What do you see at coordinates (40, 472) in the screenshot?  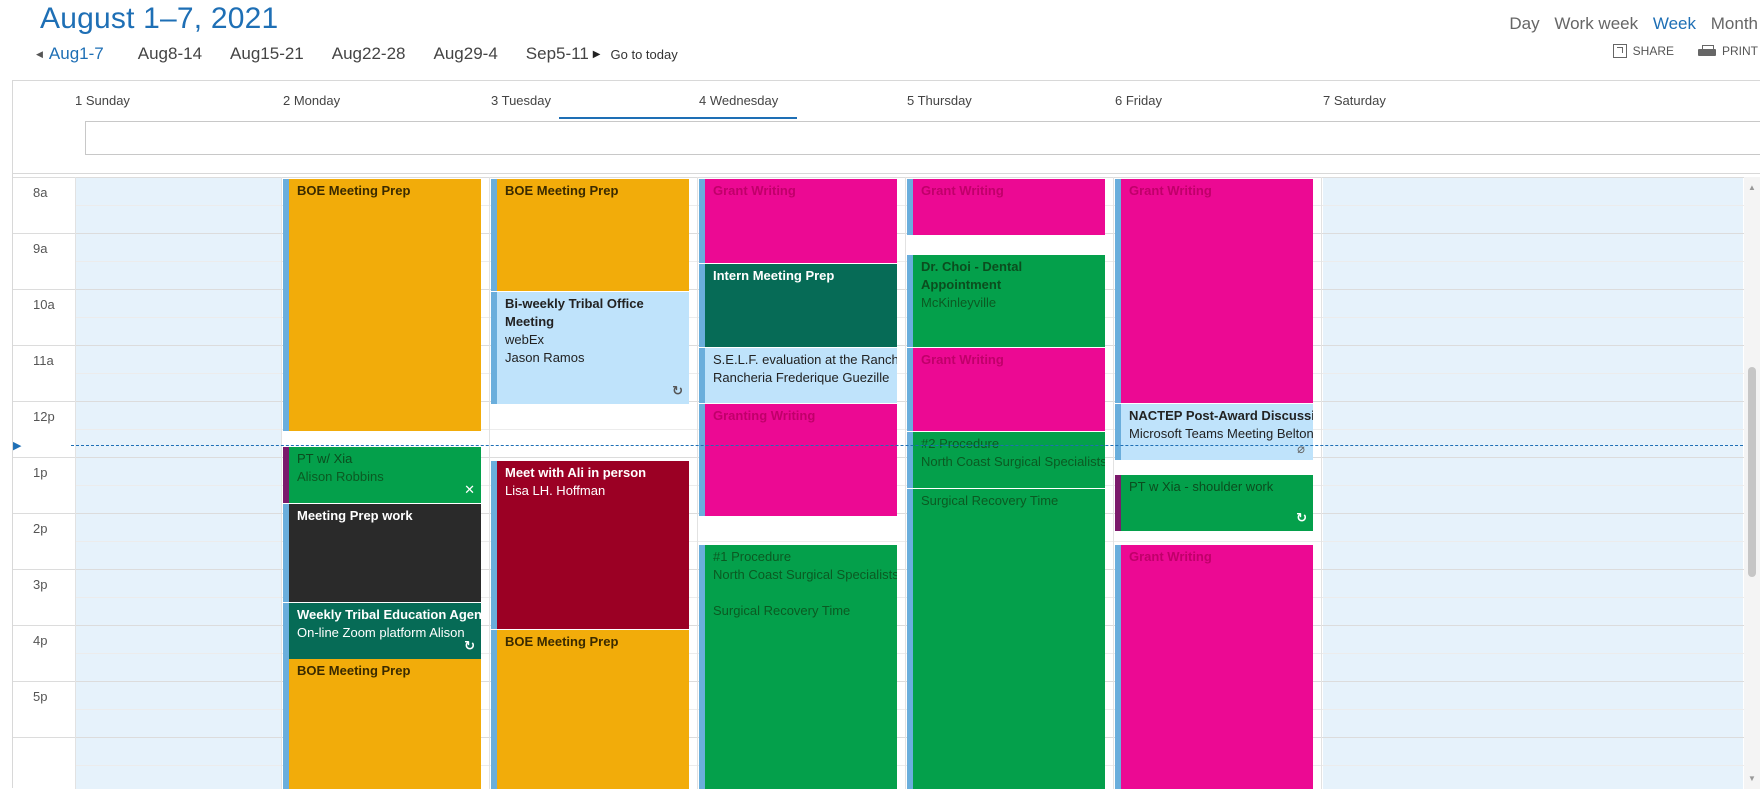 I see `hour-label: 1p` at bounding box center [40, 472].